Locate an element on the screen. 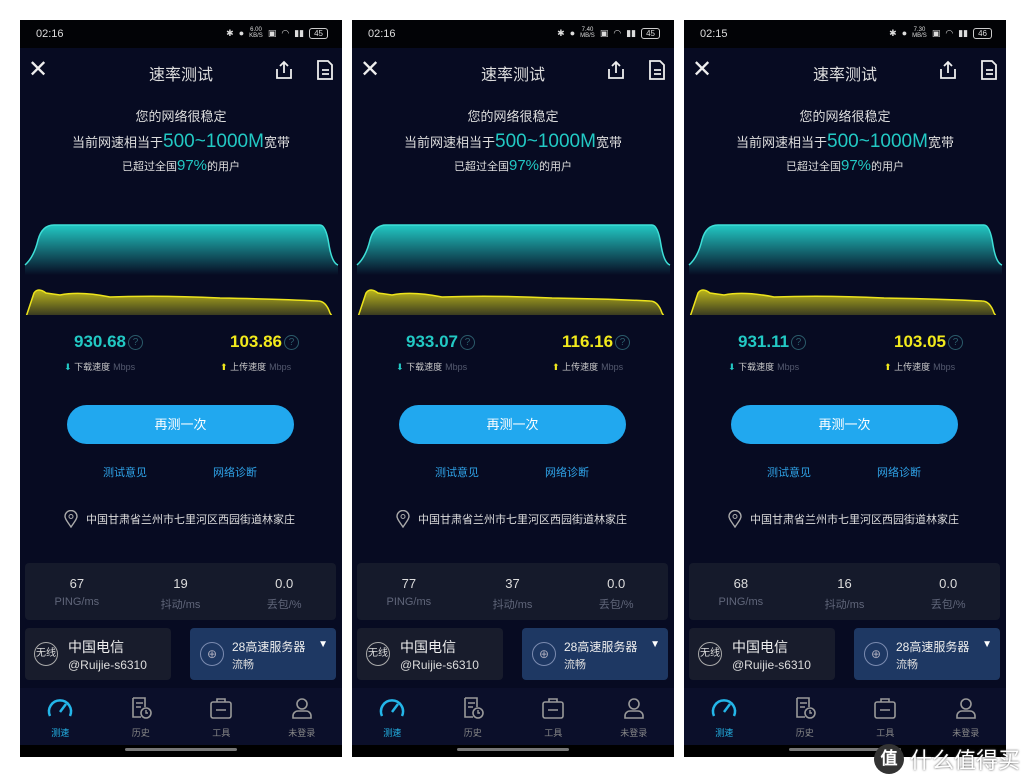 The width and height of the screenshot is (1024, 777). loss-label: 丢包/% is located at coordinates (284, 605).